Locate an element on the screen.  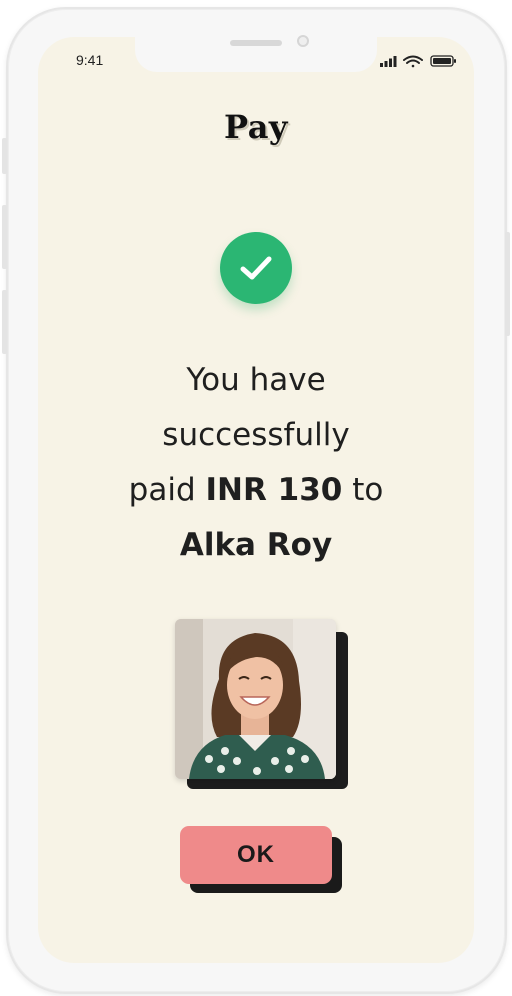
recipient-portrait is located at coordinates (255, 699).